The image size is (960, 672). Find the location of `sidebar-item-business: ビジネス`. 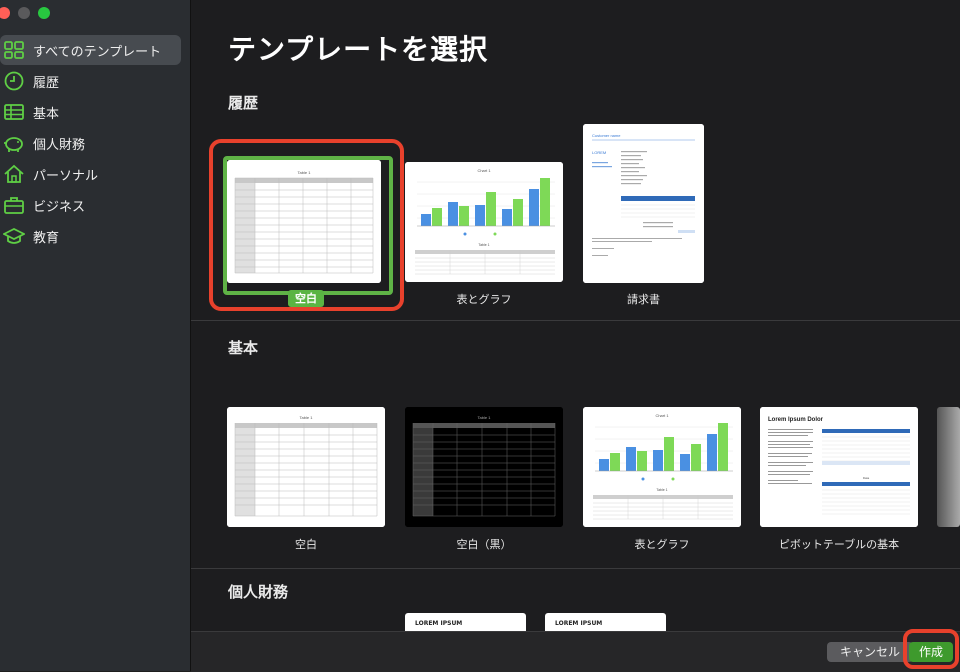

sidebar-item-business: ビジネス is located at coordinates (90, 205).